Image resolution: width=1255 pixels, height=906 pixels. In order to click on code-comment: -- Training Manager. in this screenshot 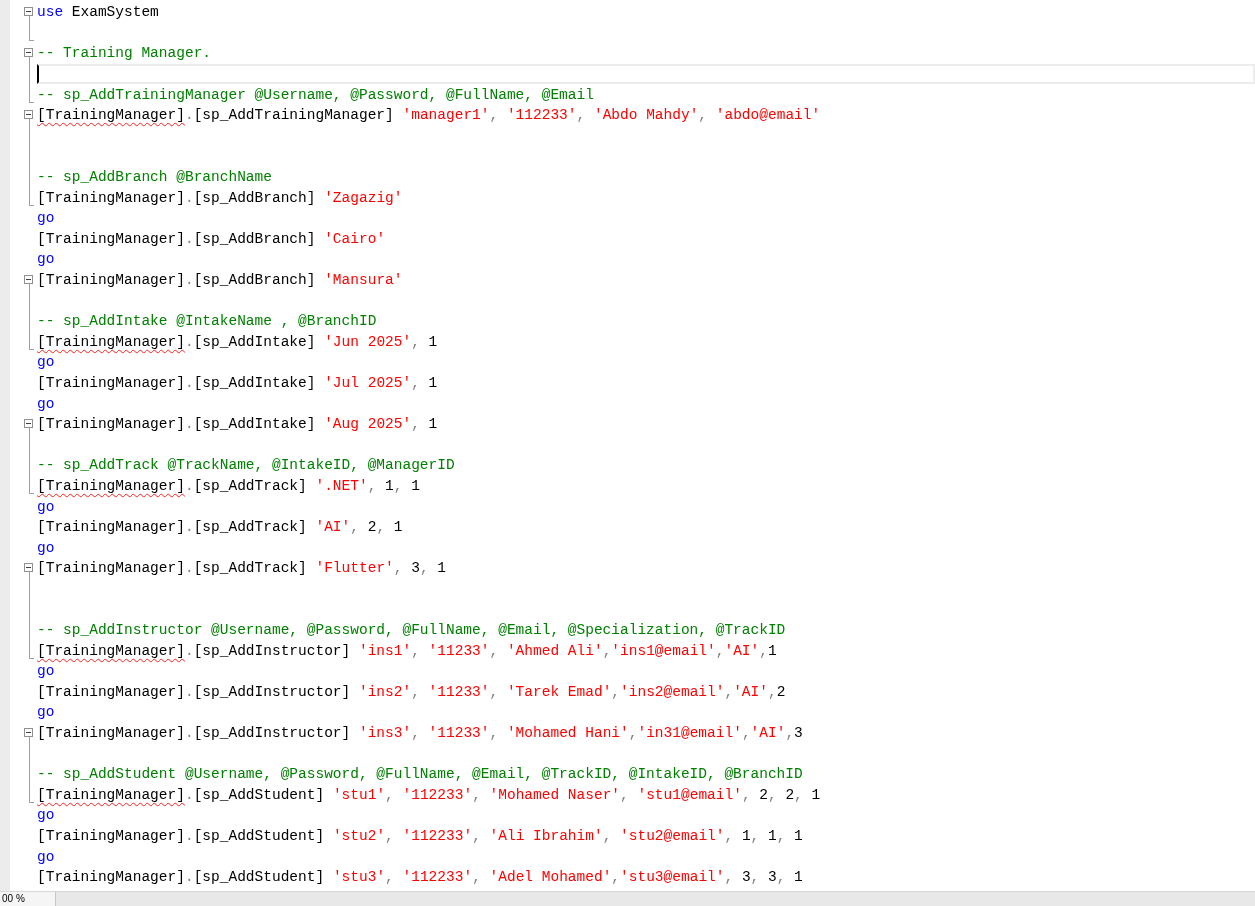, I will do `click(124, 54)`.